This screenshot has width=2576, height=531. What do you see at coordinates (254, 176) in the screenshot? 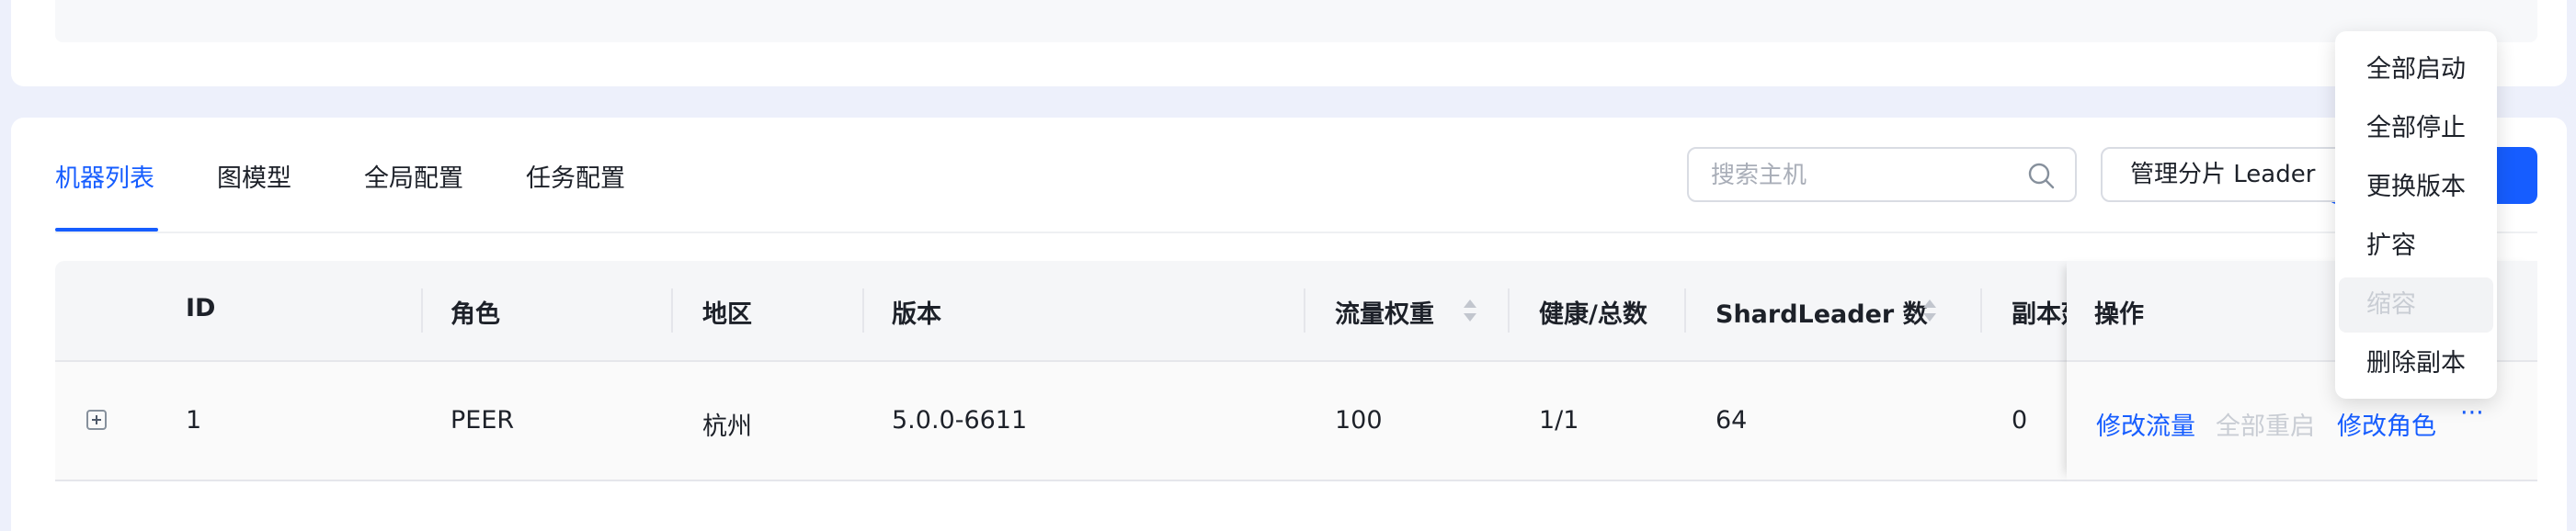
I see `tab-graph-model: 图模型` at bounding box center [254, 176].